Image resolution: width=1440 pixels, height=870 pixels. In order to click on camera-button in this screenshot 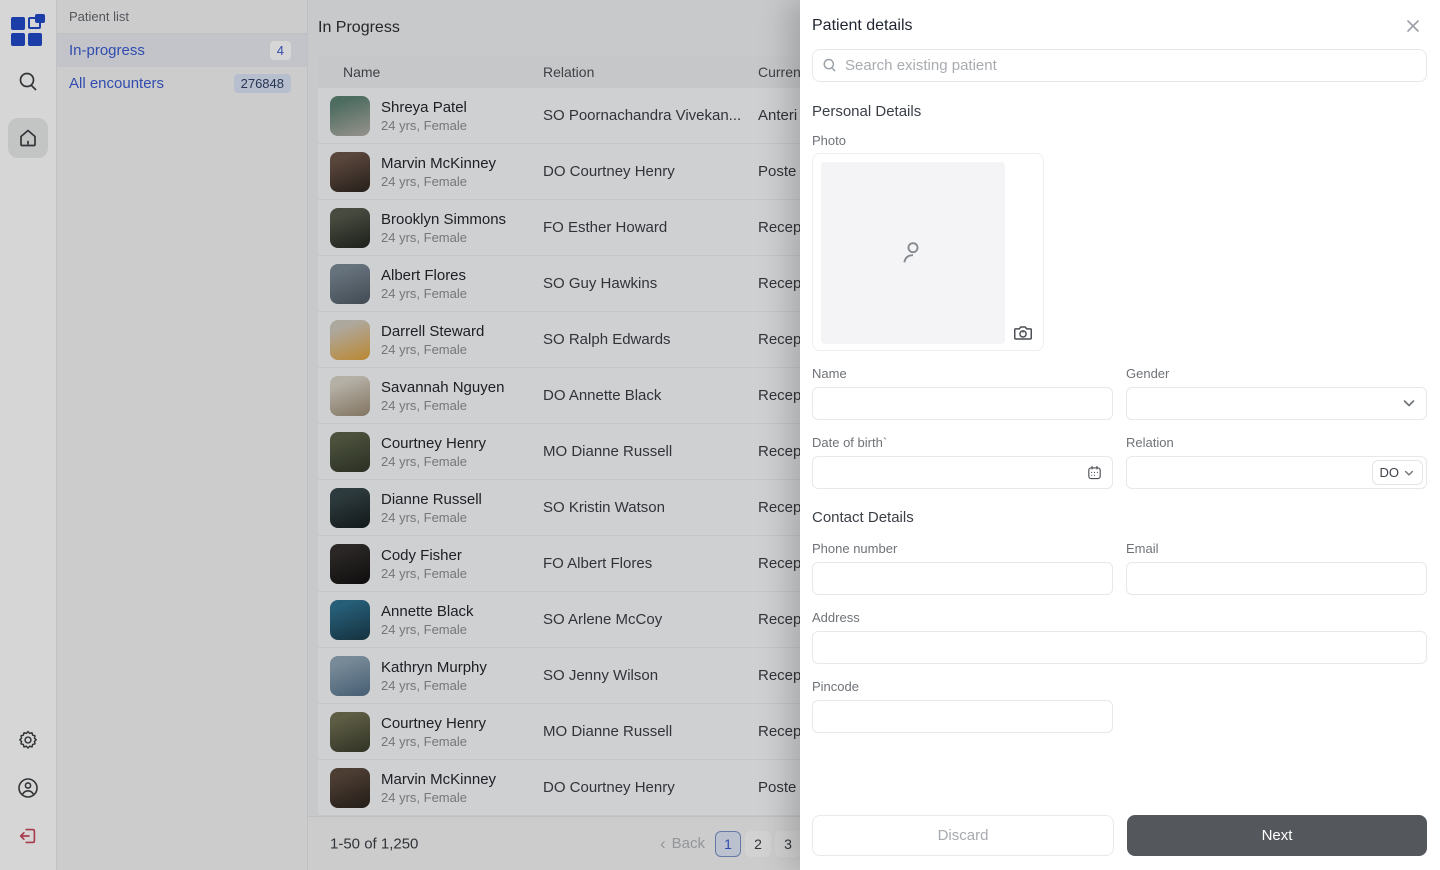, I will do `click(1023, 333)`.